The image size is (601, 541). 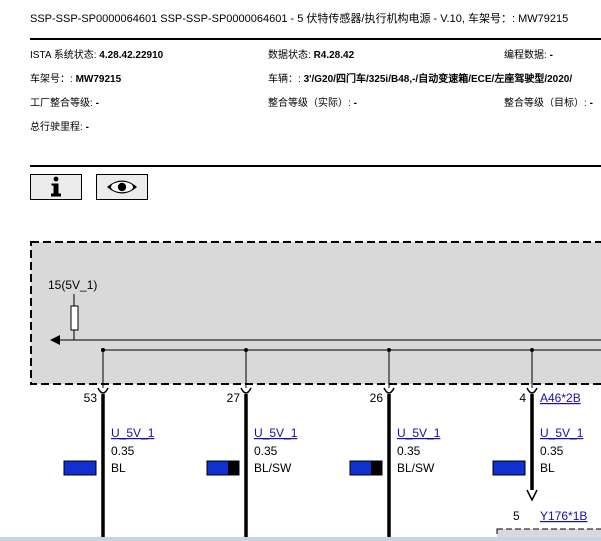 What do you see at coordinates (315, 39) in the screenshot?
I see `header-divider` at bounding box center [315, 39].